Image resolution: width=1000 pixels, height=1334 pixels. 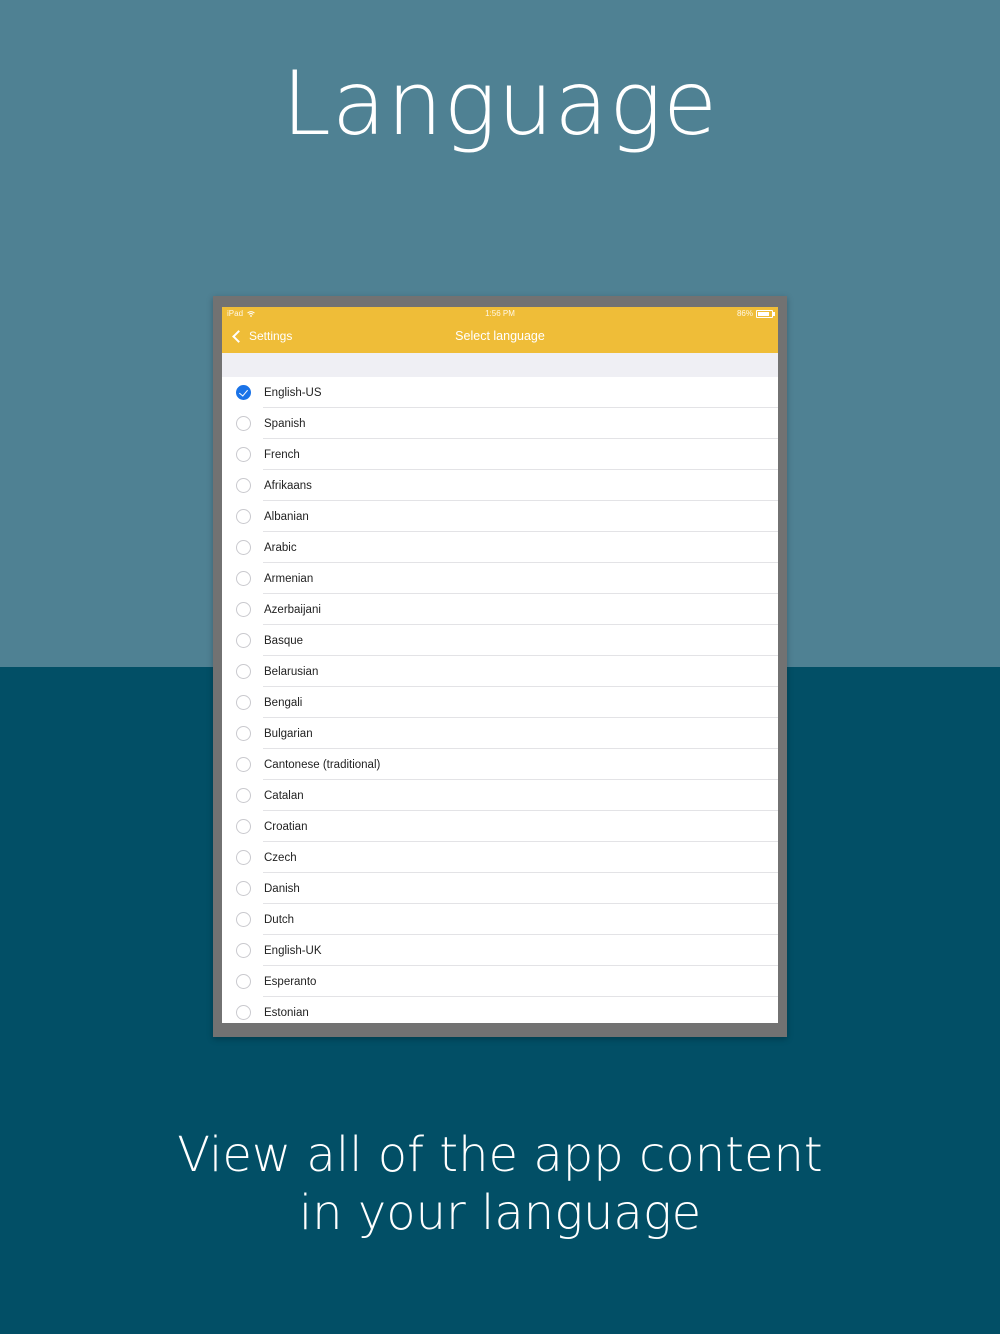 I want to click on language-row: French, so click(x=500, y=454).